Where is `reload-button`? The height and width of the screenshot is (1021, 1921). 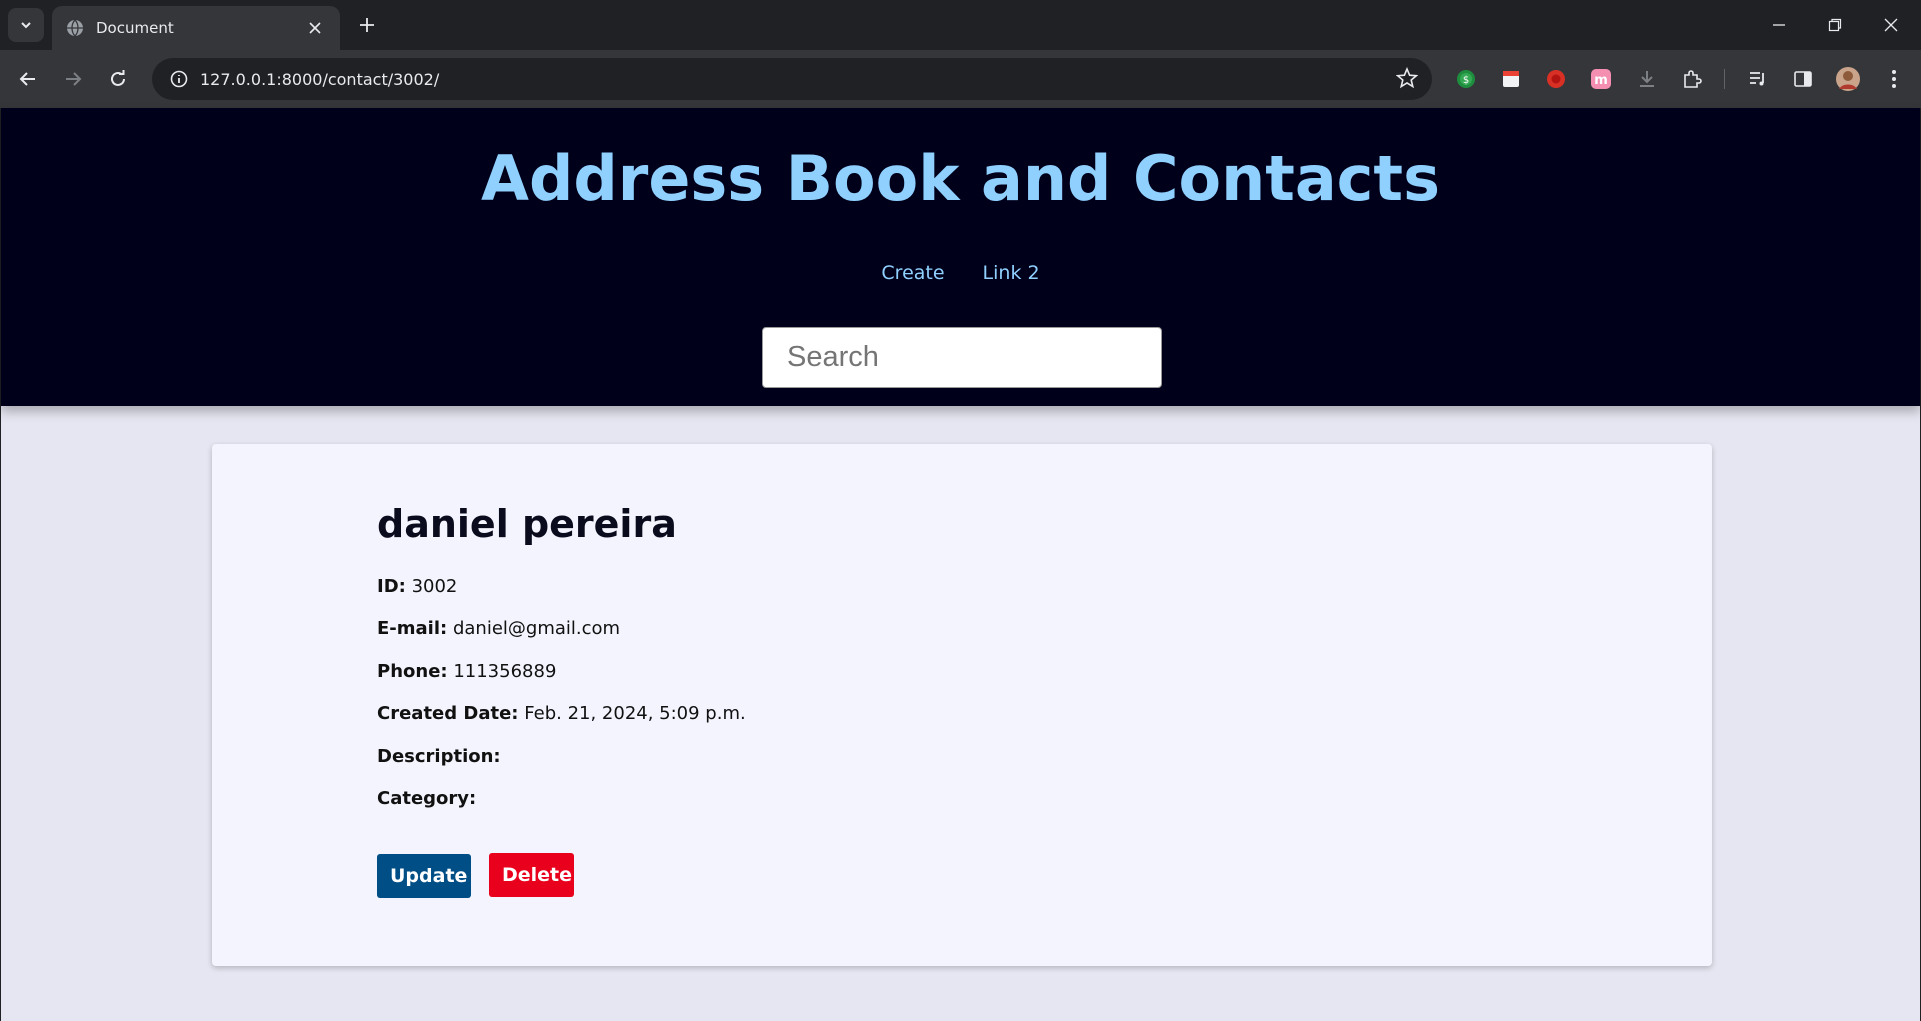
reload-button is located at coordinates (118, 79).